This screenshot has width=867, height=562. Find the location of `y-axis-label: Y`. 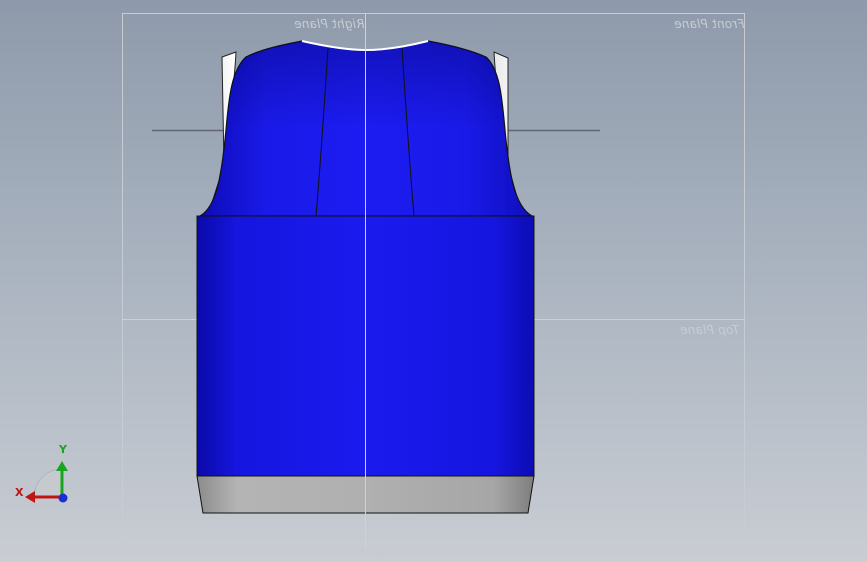

y-axis-label: Y is located at coordinates (63, 449).